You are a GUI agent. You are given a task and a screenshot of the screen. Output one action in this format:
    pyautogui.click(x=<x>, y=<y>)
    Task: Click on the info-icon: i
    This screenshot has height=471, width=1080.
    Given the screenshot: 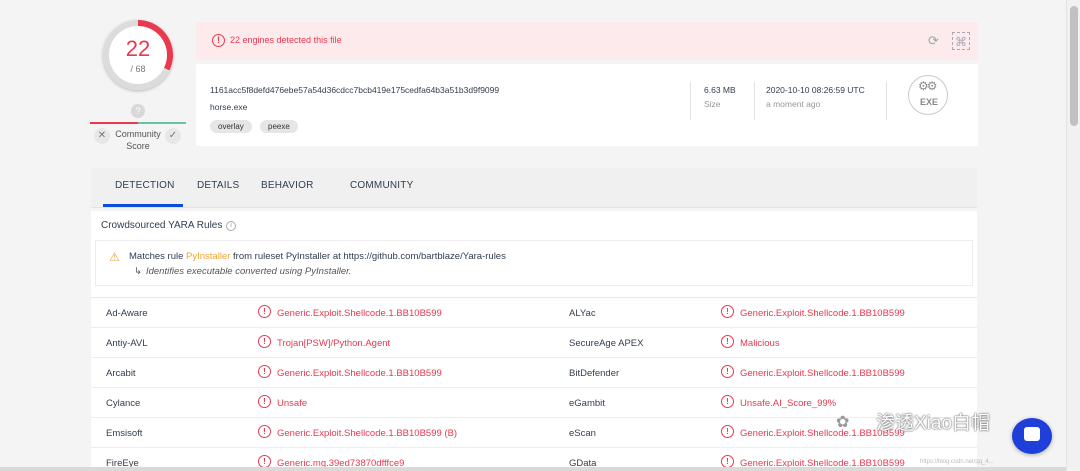 What is the action you would take?
    pyautogui.click(x=231, y=226)
    